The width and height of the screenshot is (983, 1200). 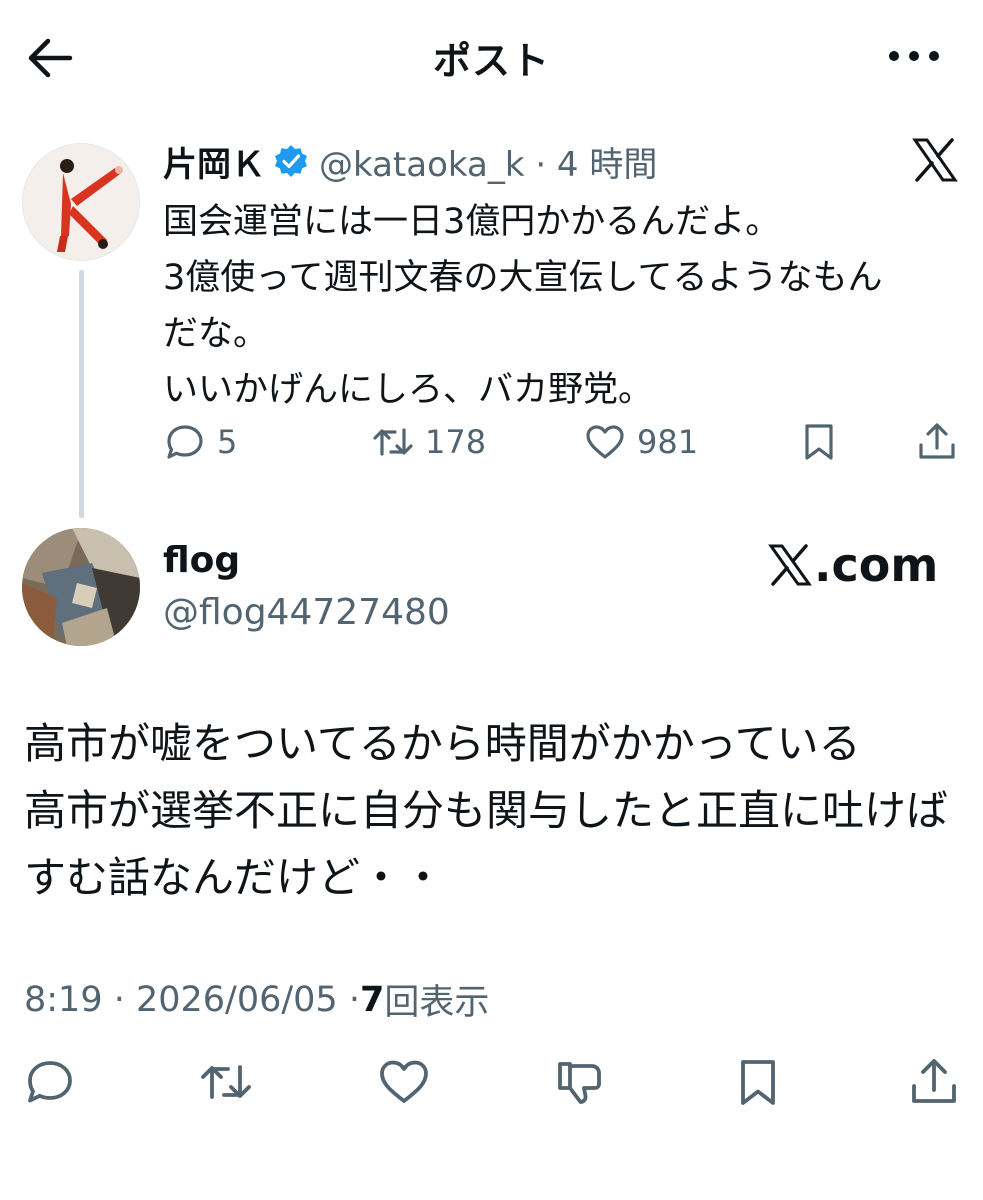 I want to click on like-button: 981, so click(x=640, y=442).